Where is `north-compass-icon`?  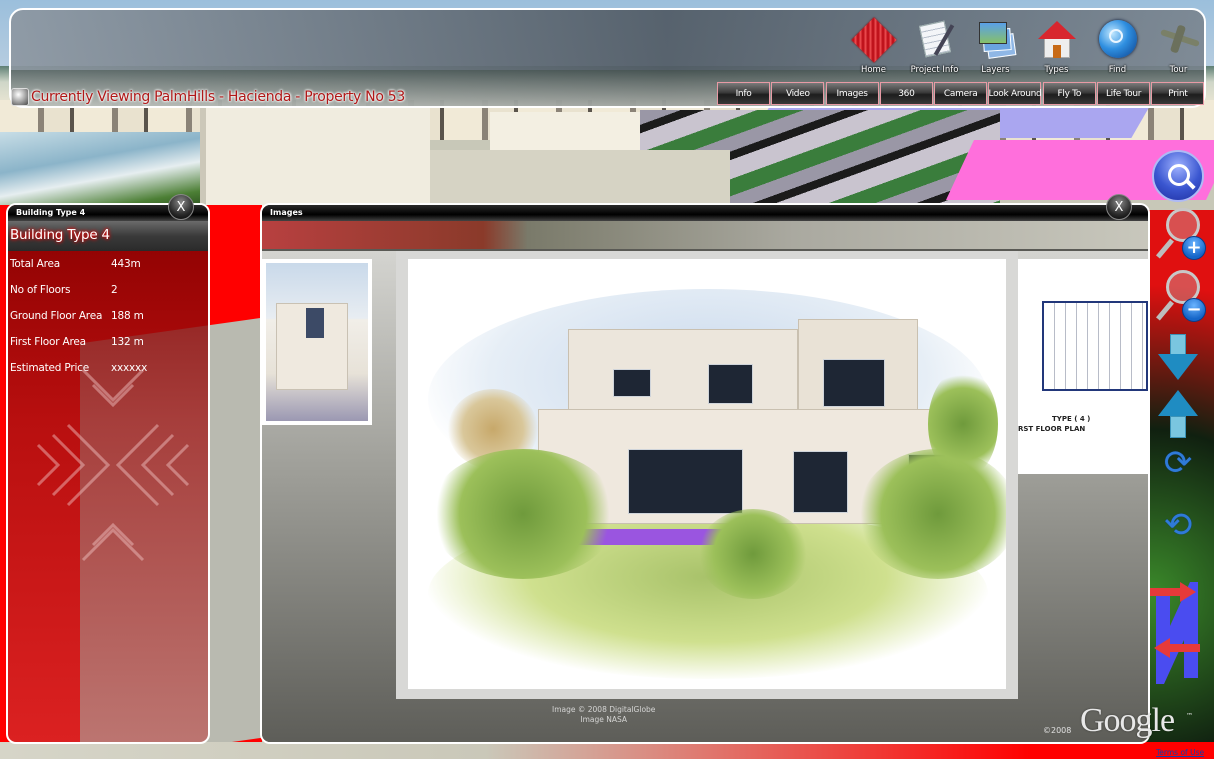
north-compass-icon is located at coordinates (1175, 633).